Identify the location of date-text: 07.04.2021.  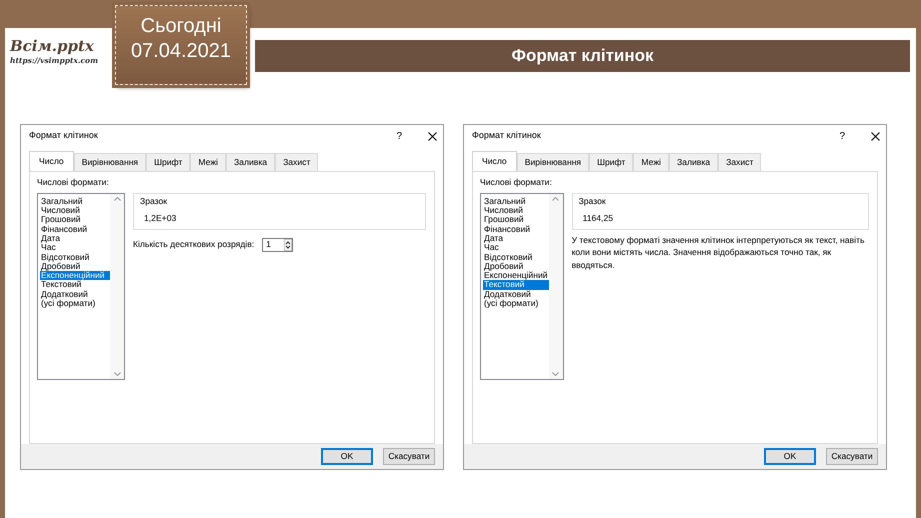
(181, 51).